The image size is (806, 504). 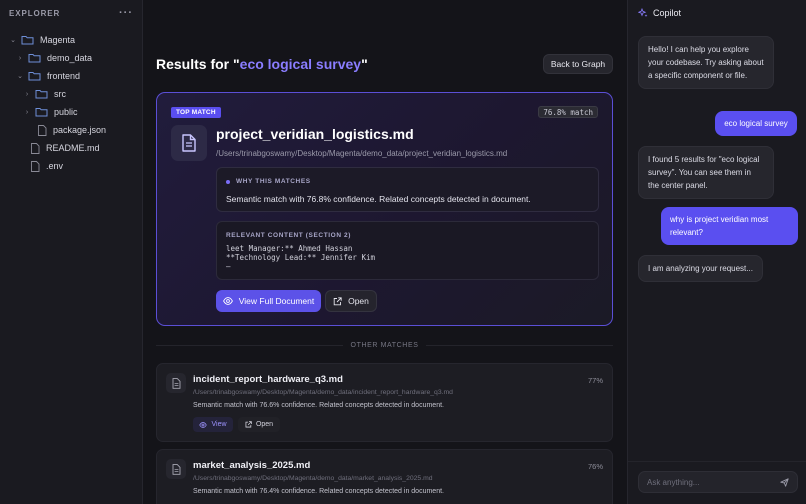 I want to click on user-message: why is project veridian most relevant?, so click(x=729, y=226).